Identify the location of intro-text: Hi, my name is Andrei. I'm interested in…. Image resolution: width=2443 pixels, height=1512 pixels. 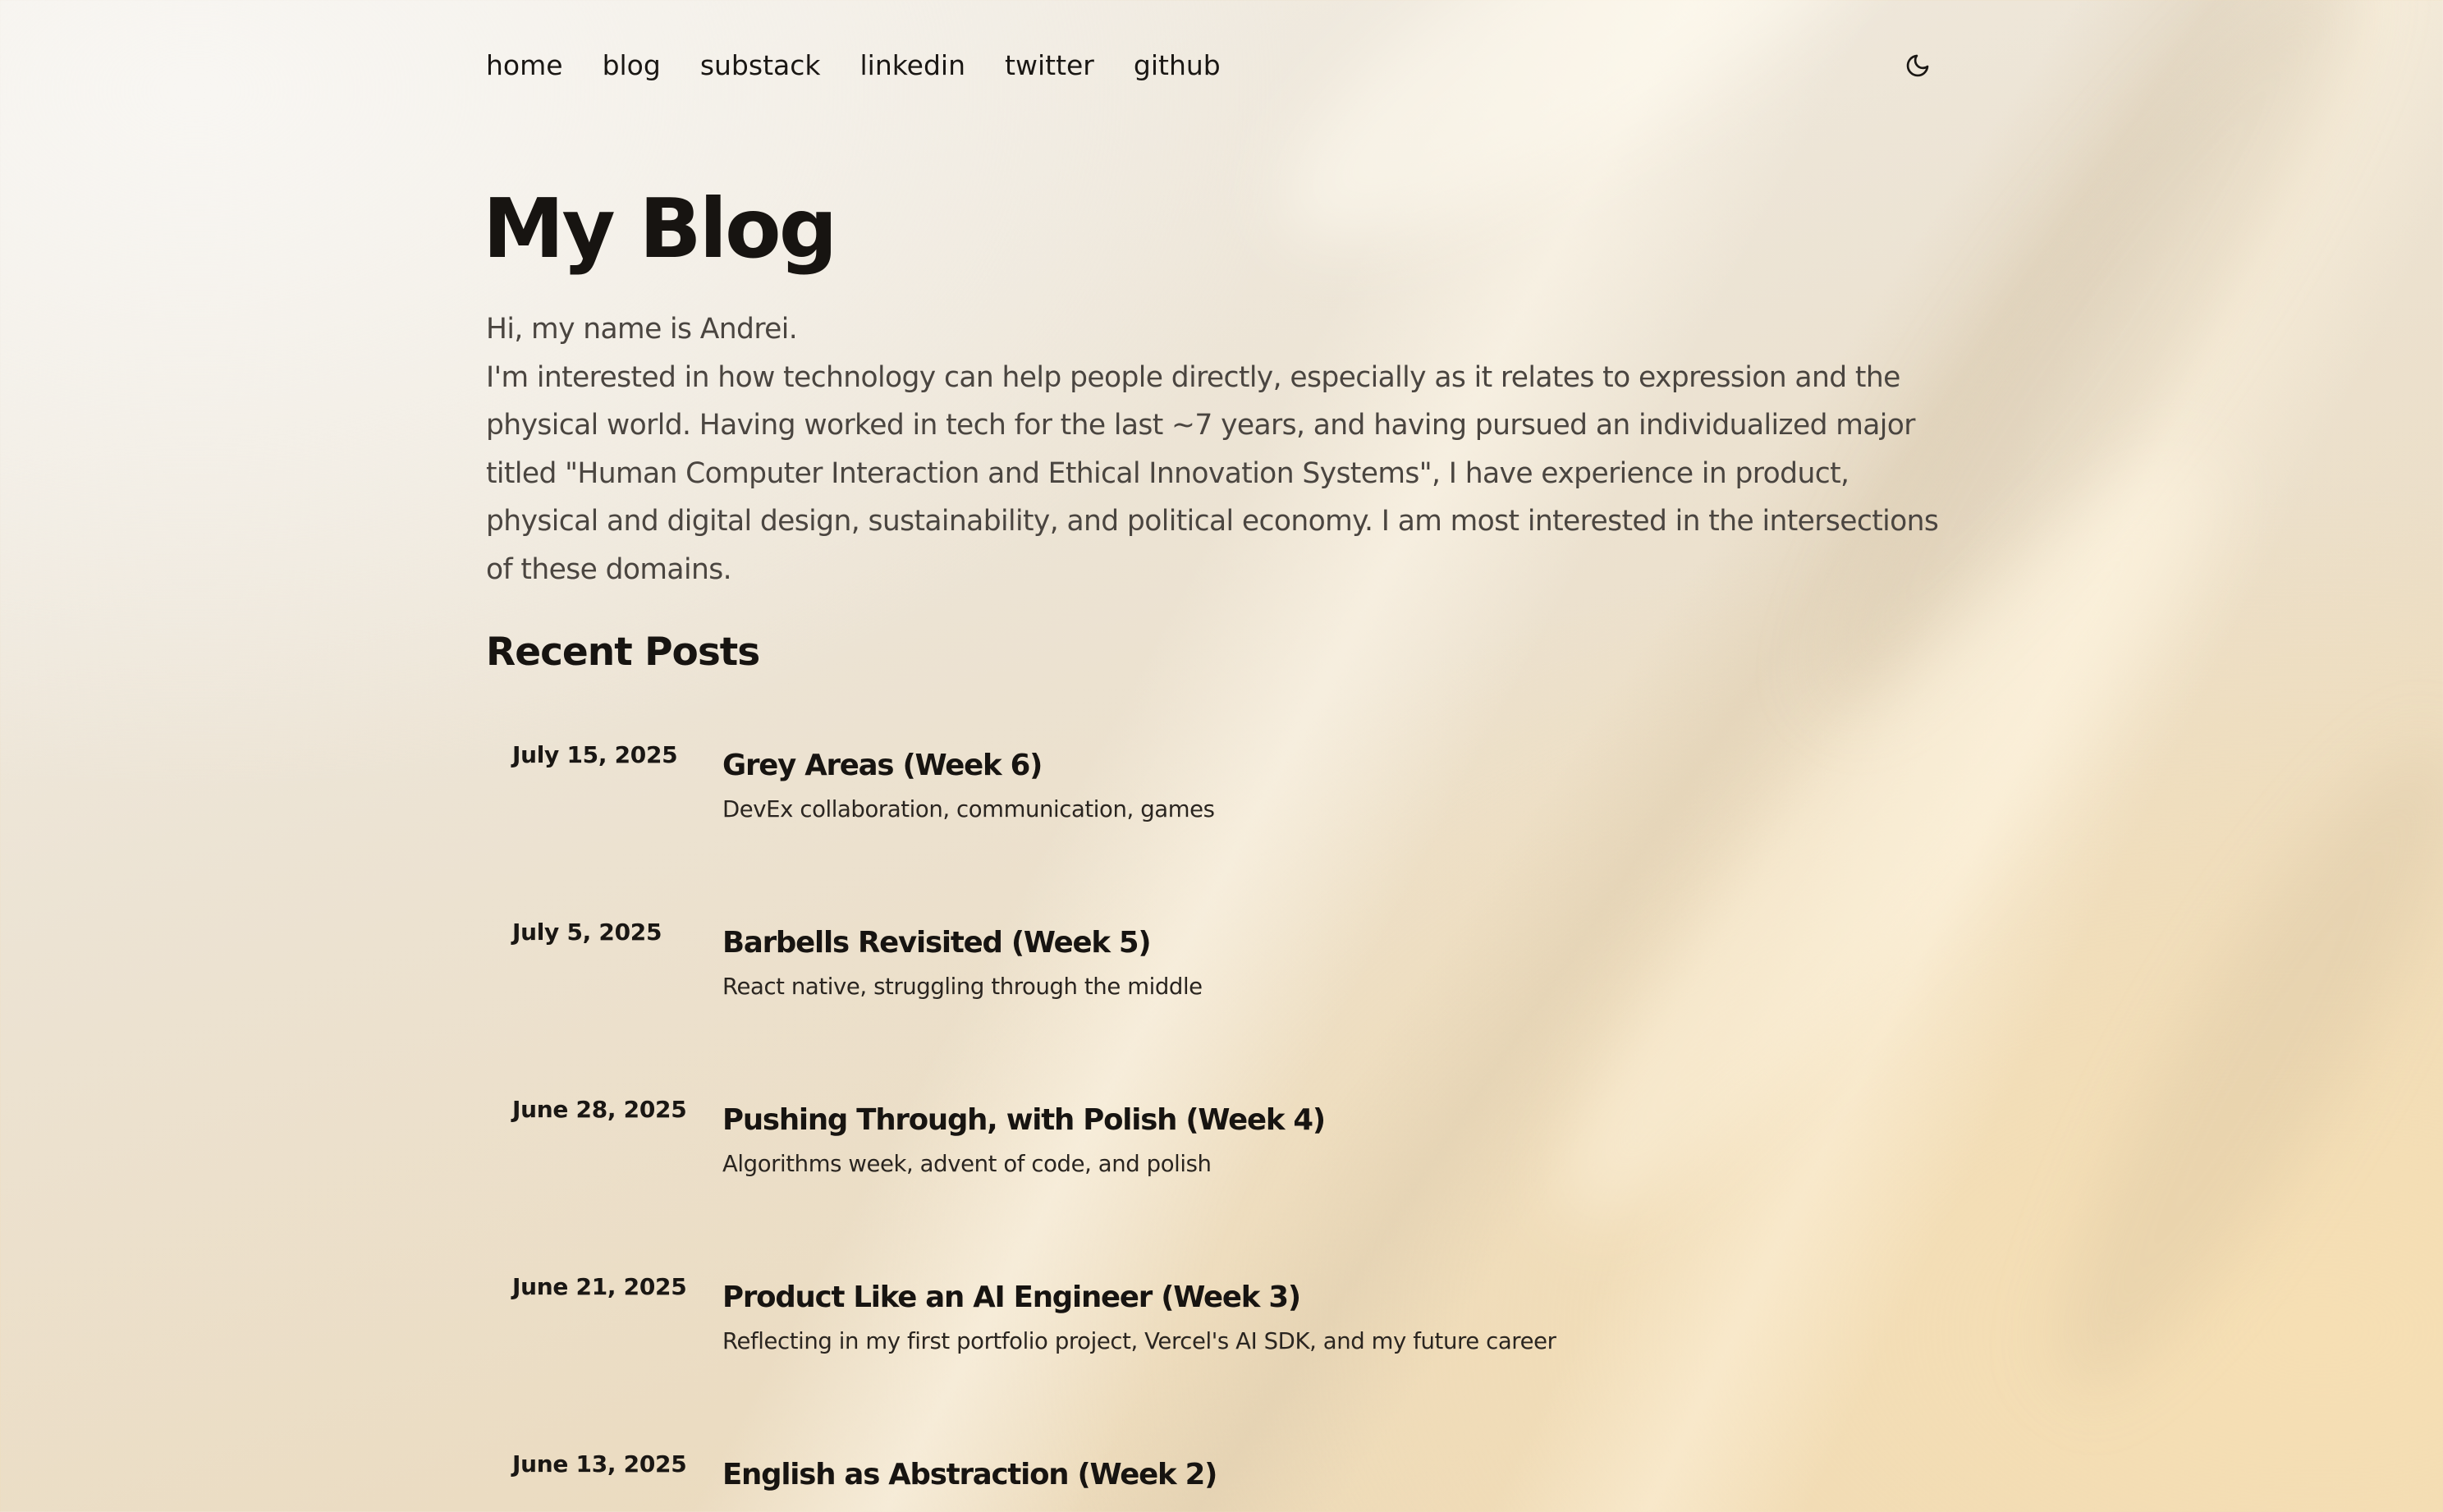
(1225, 449).